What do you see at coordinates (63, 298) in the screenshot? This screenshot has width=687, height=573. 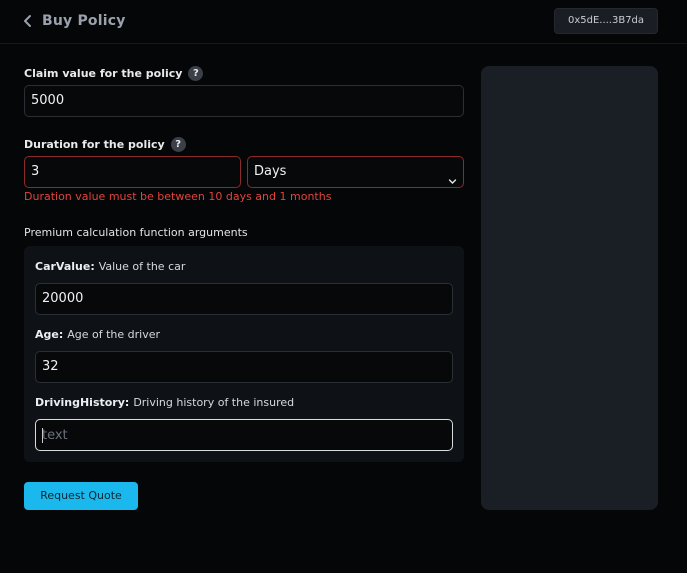 I see `carvalue-value: 20000` at bounding box center [63, 298].